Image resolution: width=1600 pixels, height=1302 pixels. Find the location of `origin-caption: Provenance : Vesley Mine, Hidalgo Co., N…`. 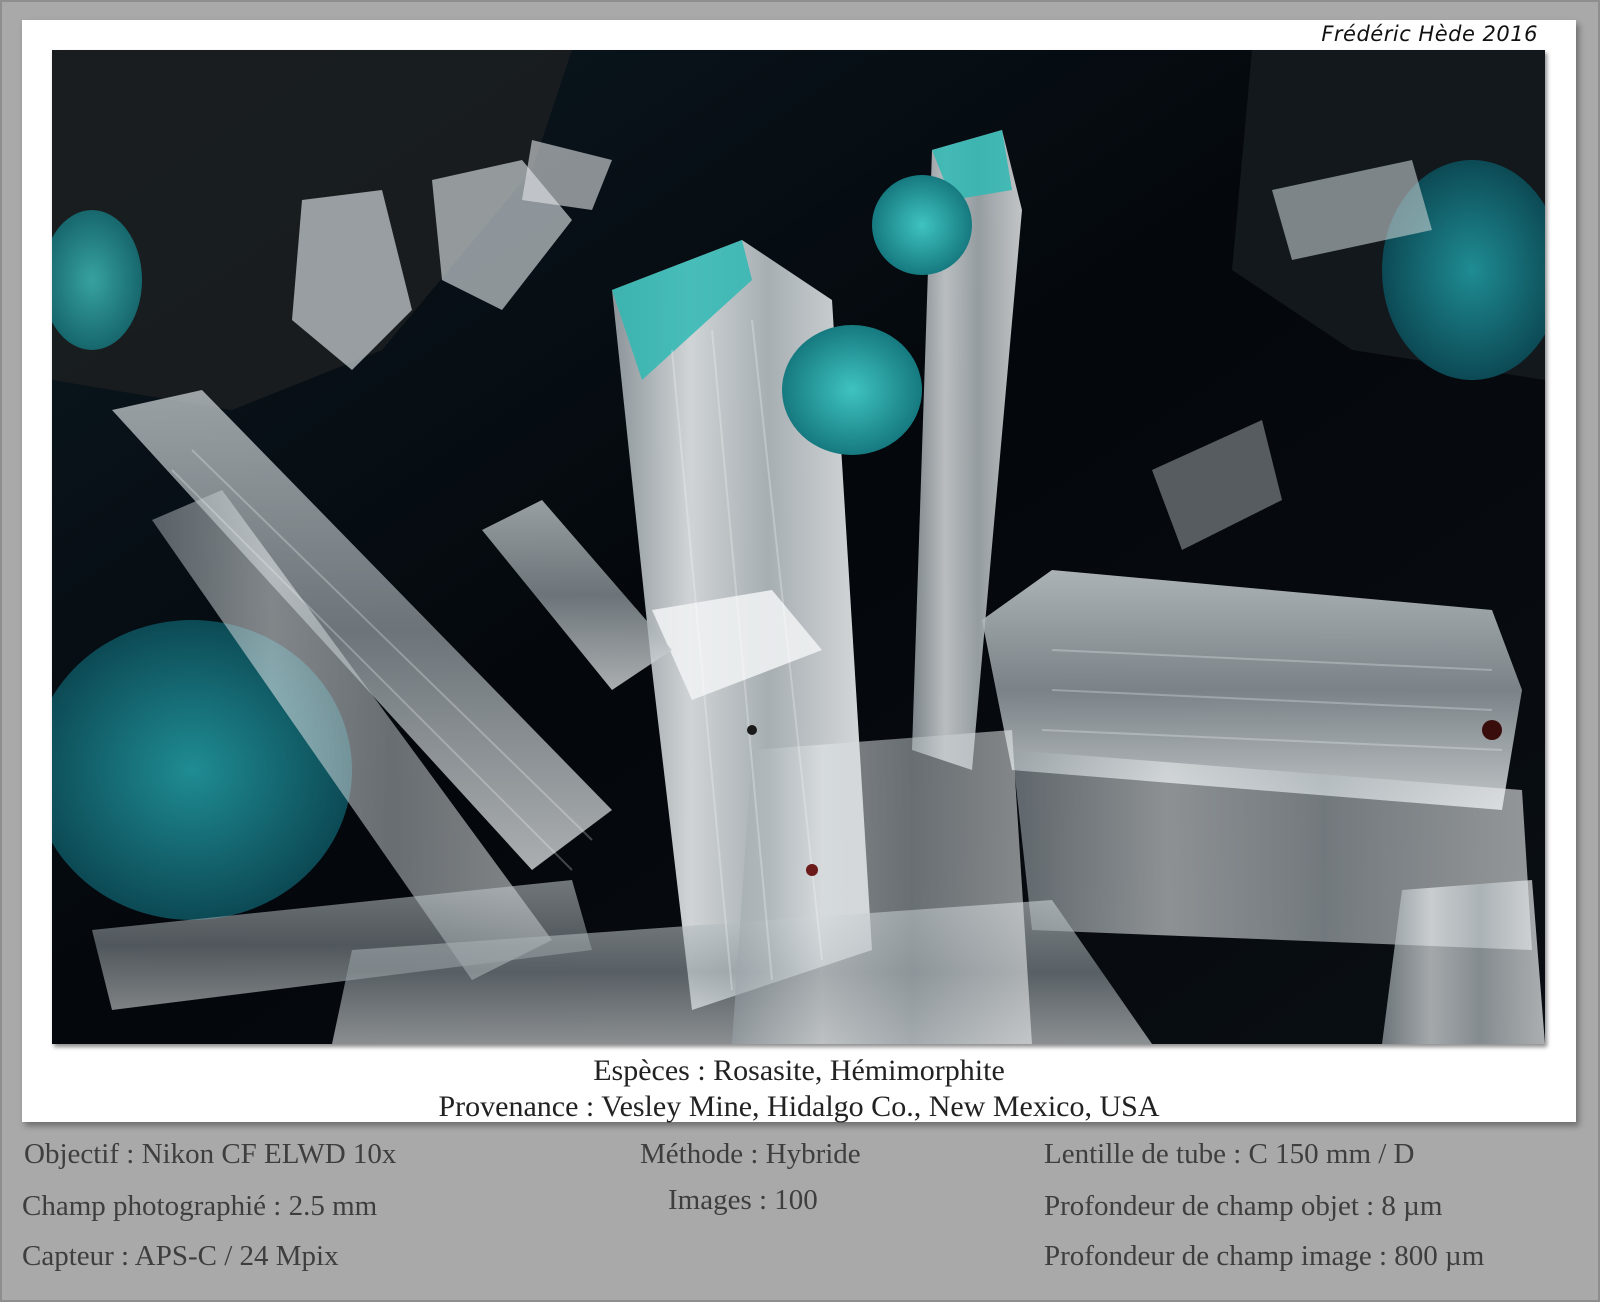

origin-caption: Provenance : Vesley Mine, Hidalgo Co., N… is located at coordinates (799, 1106).